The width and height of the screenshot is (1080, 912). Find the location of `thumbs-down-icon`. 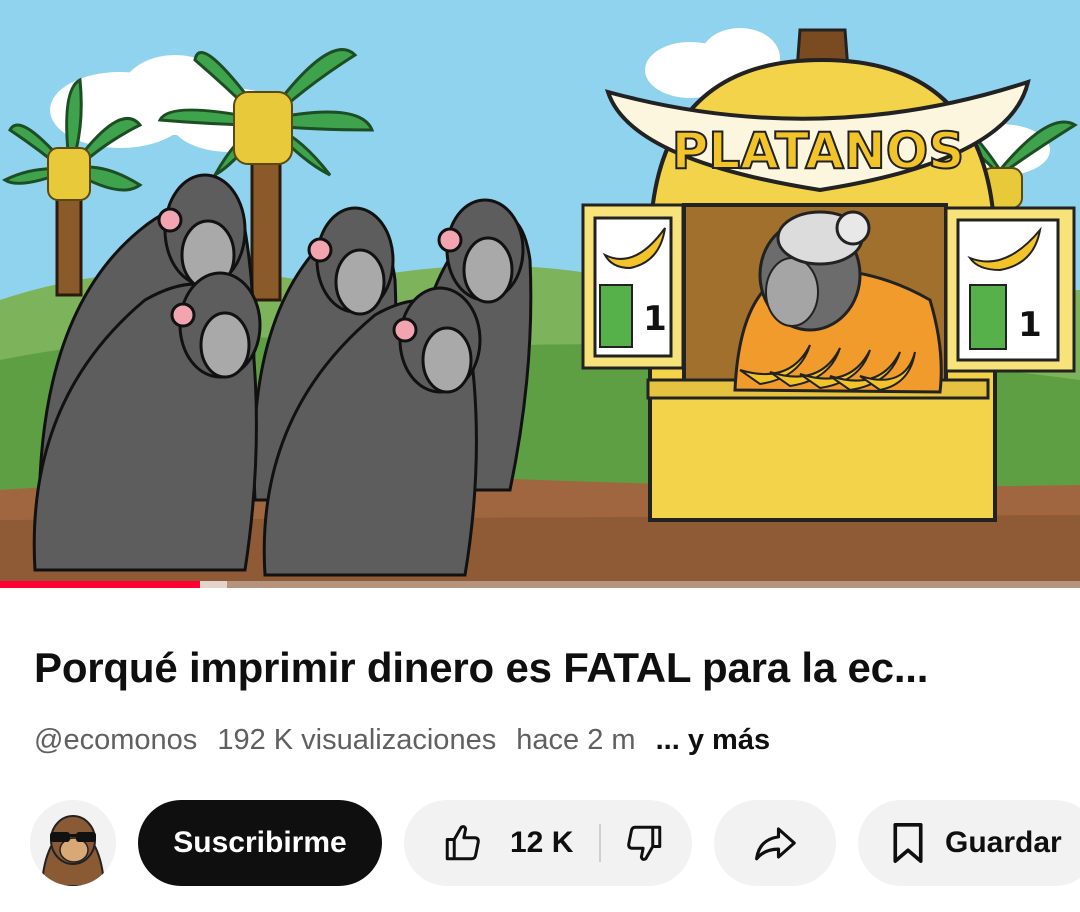

thumbs-down-icon is located at coordinates (644, 843).